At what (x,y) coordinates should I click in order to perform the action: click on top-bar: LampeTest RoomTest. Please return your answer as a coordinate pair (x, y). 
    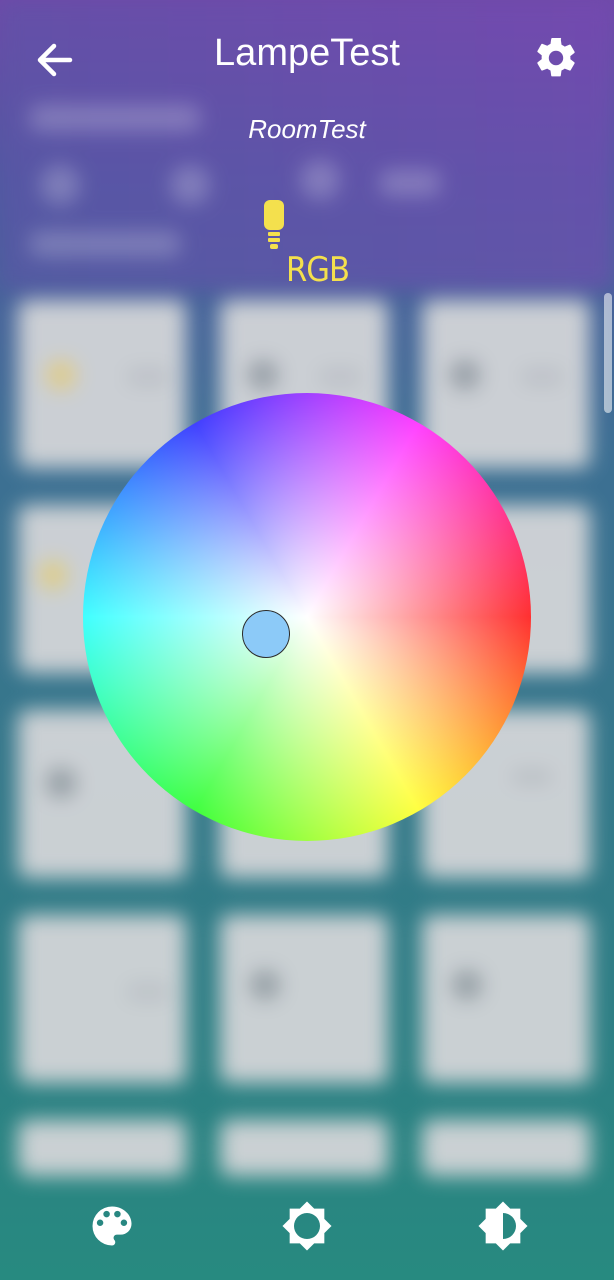
    Looking at the image, I should click on (307, 72).